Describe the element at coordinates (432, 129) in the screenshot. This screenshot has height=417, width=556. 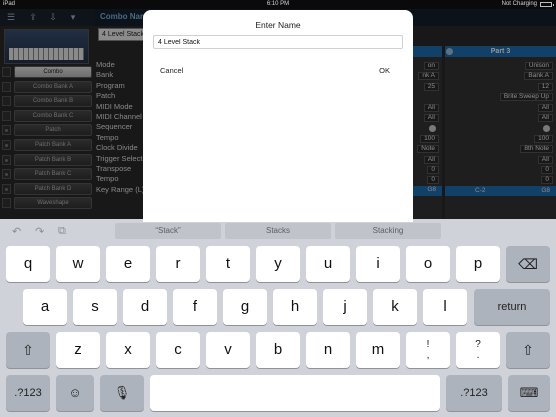
I see `toggle-knob` at that location.